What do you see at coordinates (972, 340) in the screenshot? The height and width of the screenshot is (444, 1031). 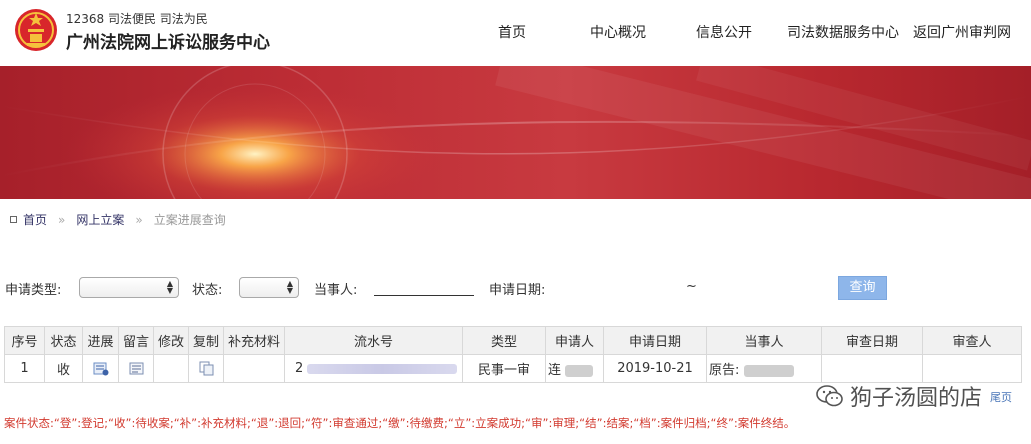 I see `col-reviewer: 审查人` at bounding box center [972, 340].